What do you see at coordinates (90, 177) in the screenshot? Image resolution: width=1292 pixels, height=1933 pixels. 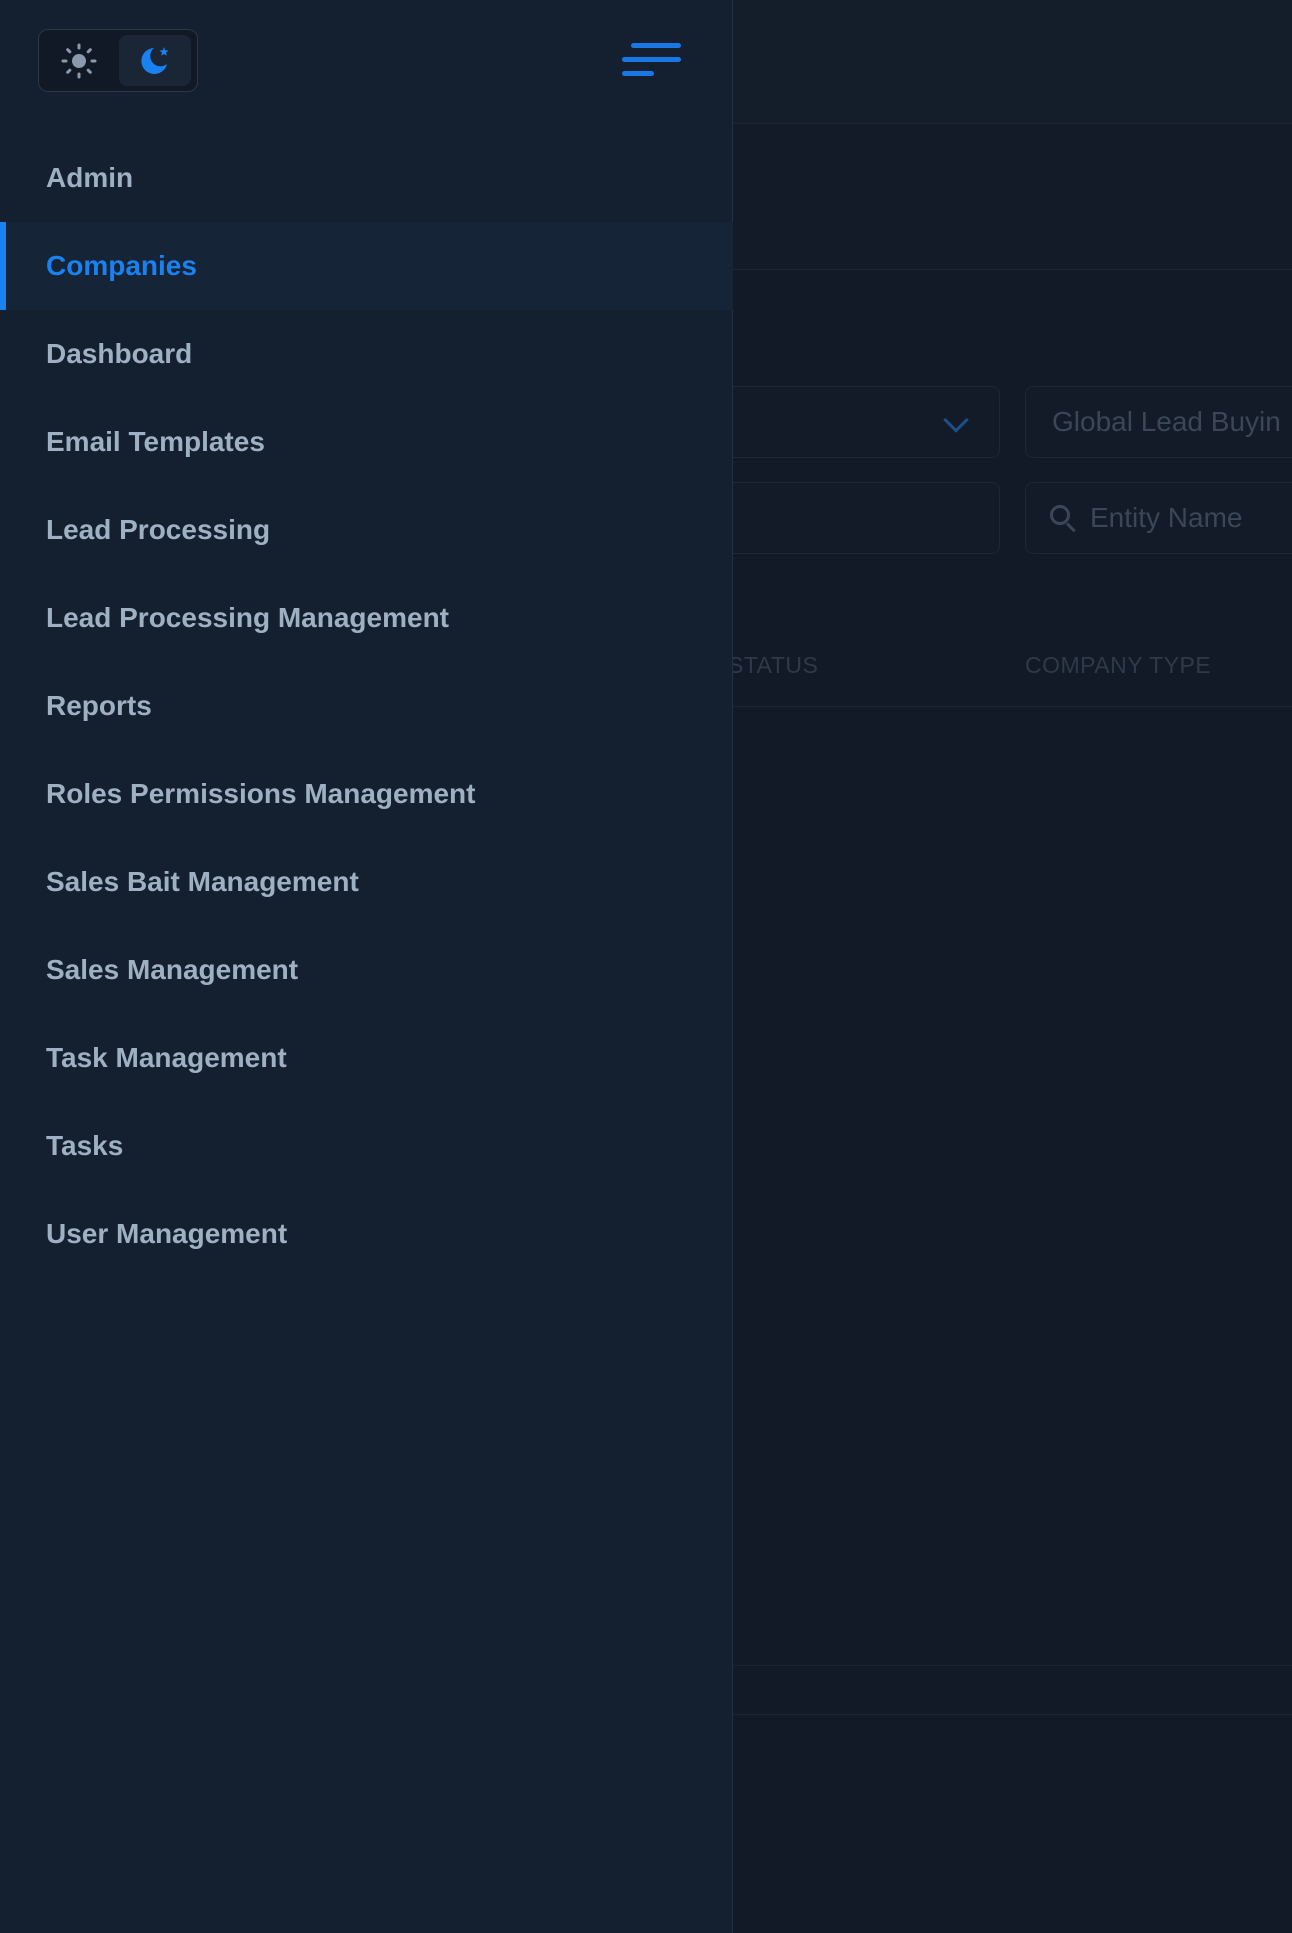 I see `sidebar-item-label: Admin` at bounding box center [90, 177].